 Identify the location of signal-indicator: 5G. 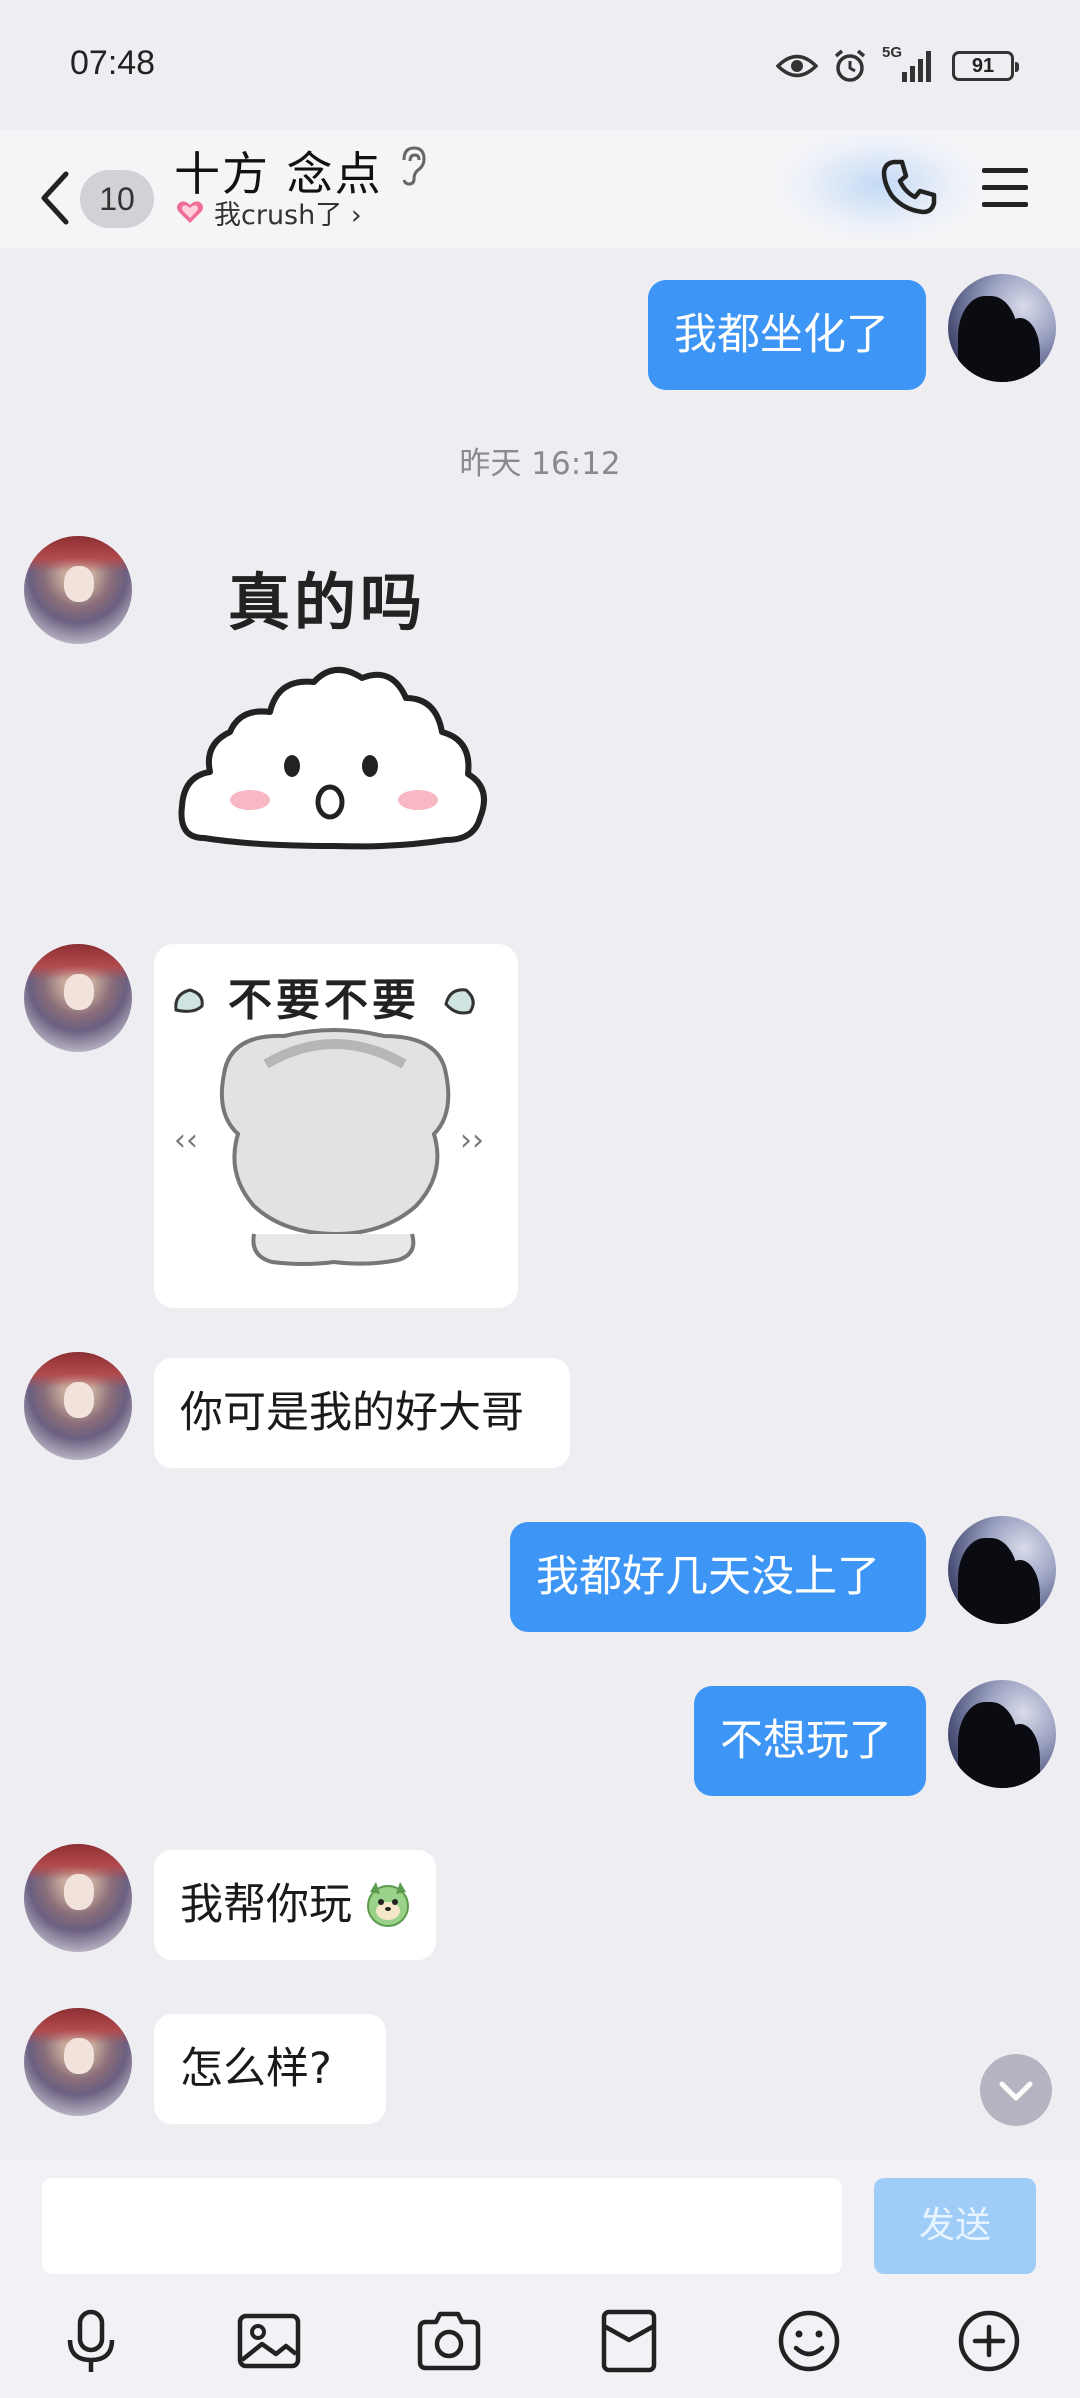
(910, 64).